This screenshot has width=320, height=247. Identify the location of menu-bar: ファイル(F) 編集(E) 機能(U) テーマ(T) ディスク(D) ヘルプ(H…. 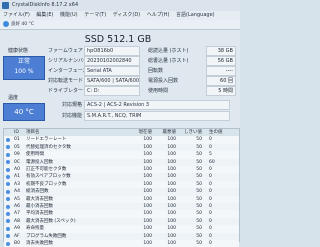
(120, 15).